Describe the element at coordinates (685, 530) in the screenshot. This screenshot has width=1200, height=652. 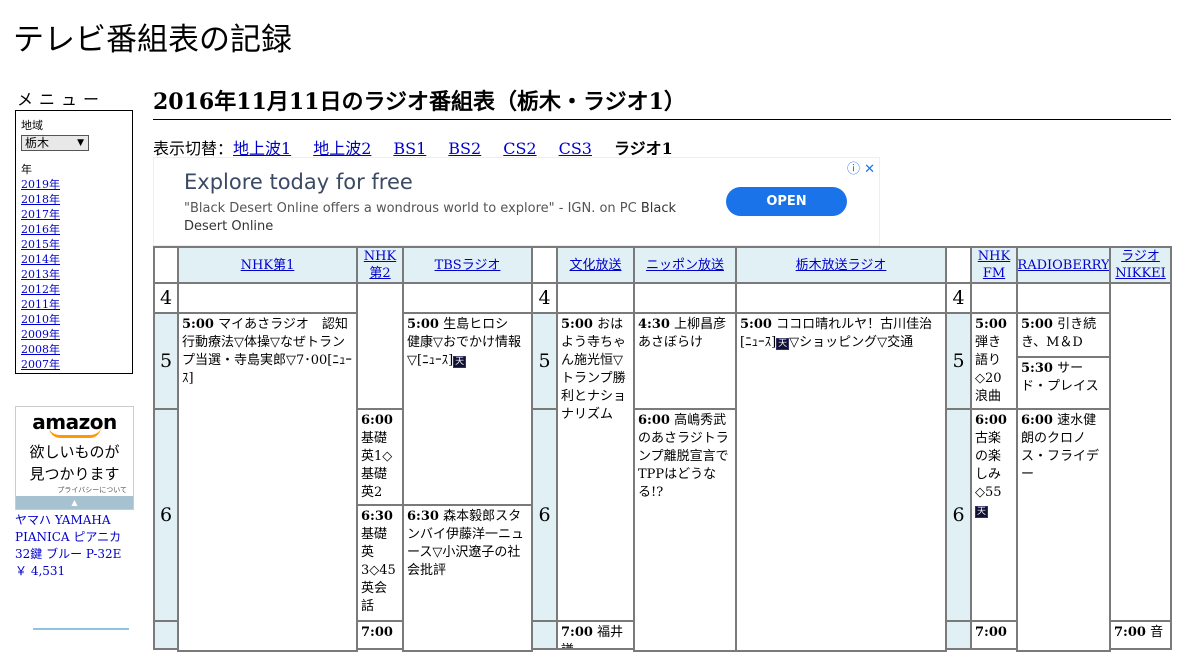
I see `program-nippon-0600: 6:00 高嶋秀武のあさラジトランプ離脱宣言でTPPはどうなる!?` at that location.